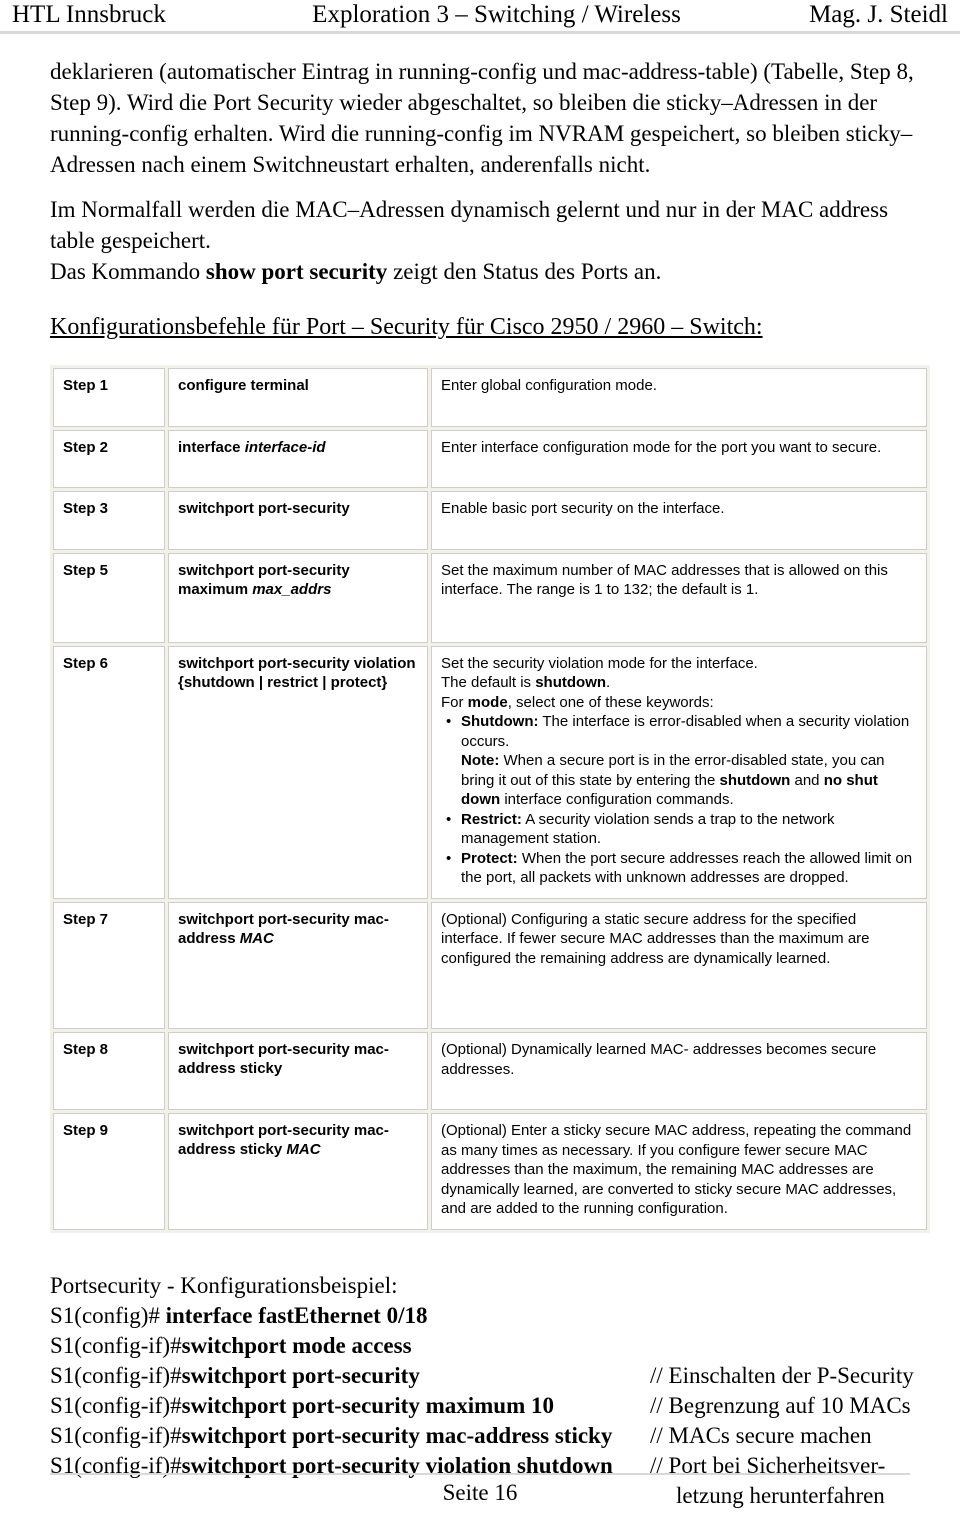 Image resolution: width=960 pixels, height=1518 pixels. I want to click on bullet-note-post: interface configuration commands., so click(617, 799).